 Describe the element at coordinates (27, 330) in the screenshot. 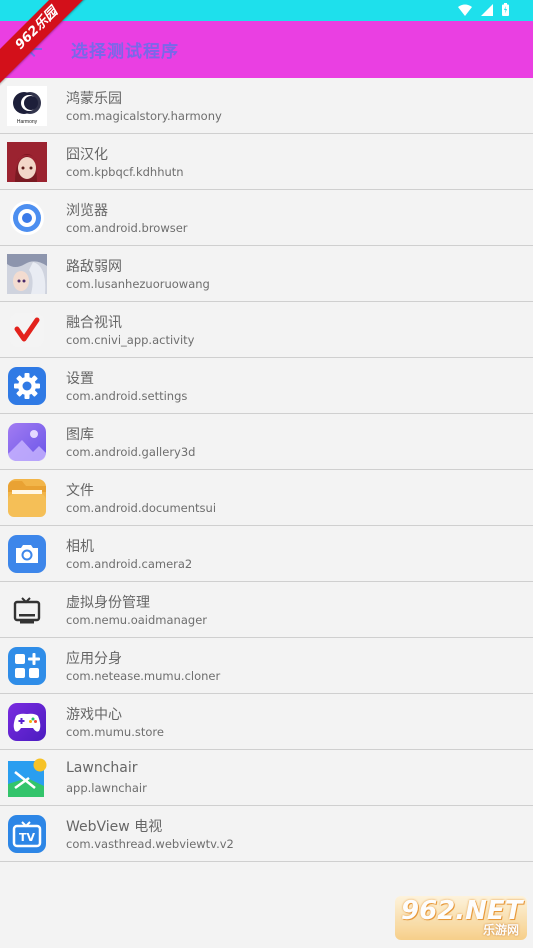

I see `checkmark-icon` at that location.